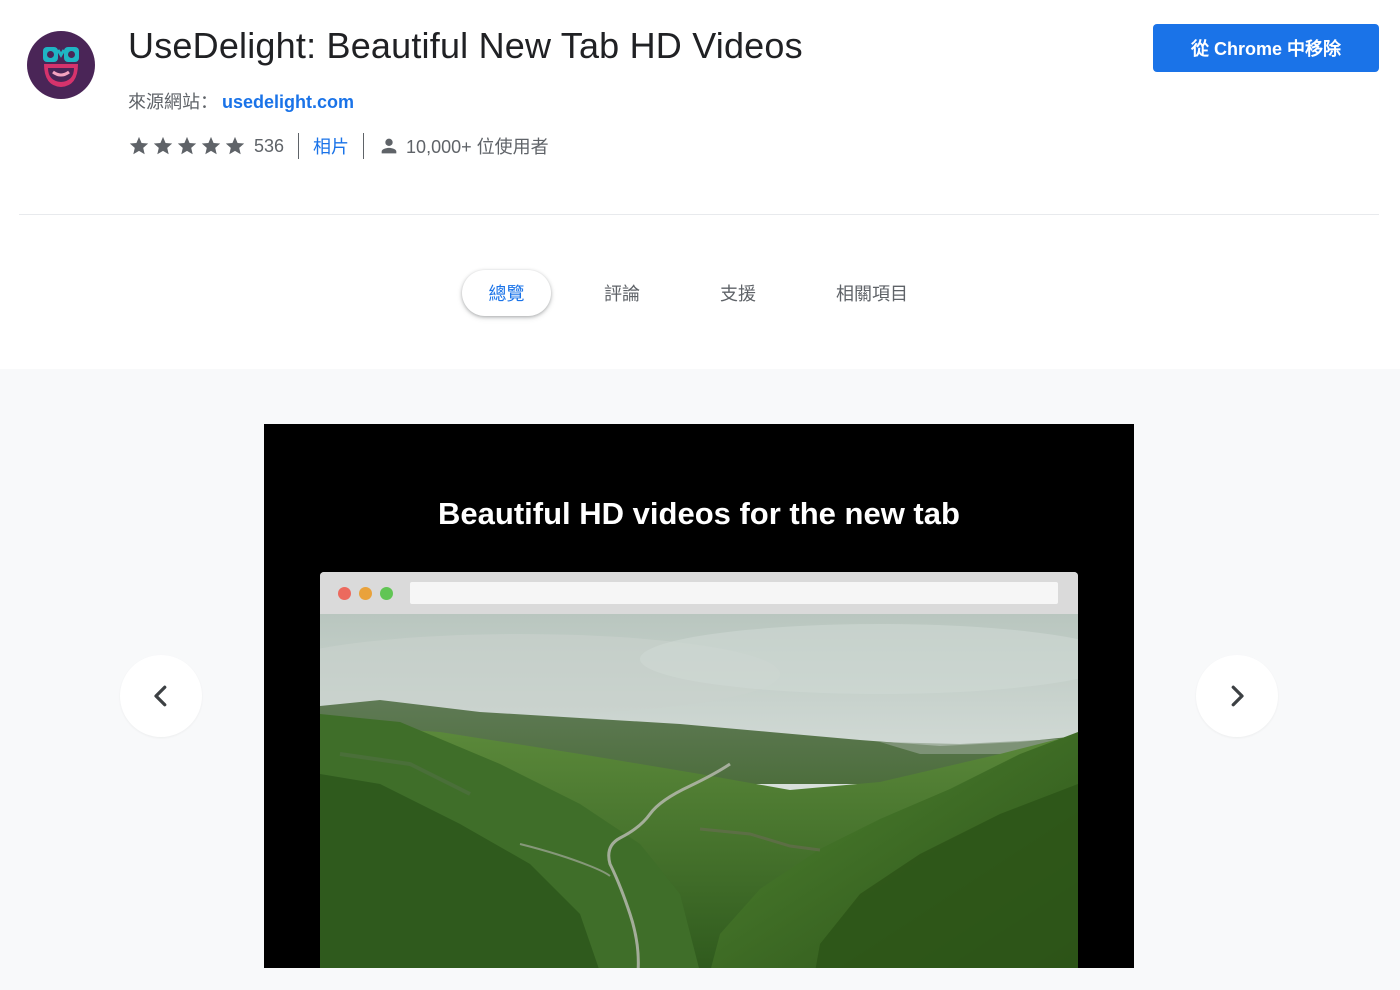 This screenshot has width=1400, height=990. I want to click on gallery-next-button, so click(1237, 696).